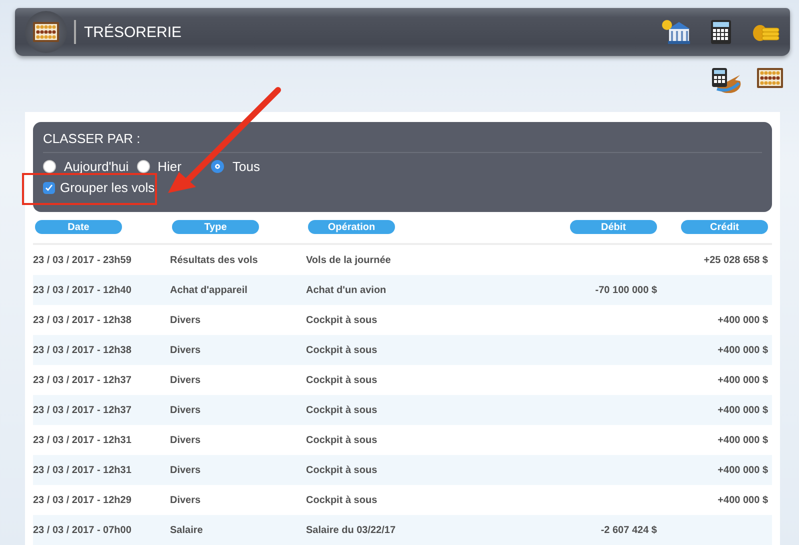  I want to click on column-header: Crédit, so click(724, 227).